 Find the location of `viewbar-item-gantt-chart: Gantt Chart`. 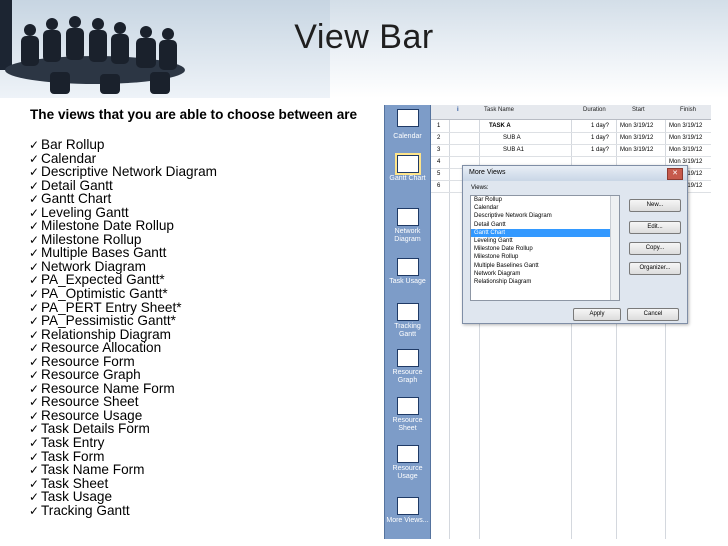

viewbar-item-gantt-chart: Gantt Chart is located at coordinates (407, 168).